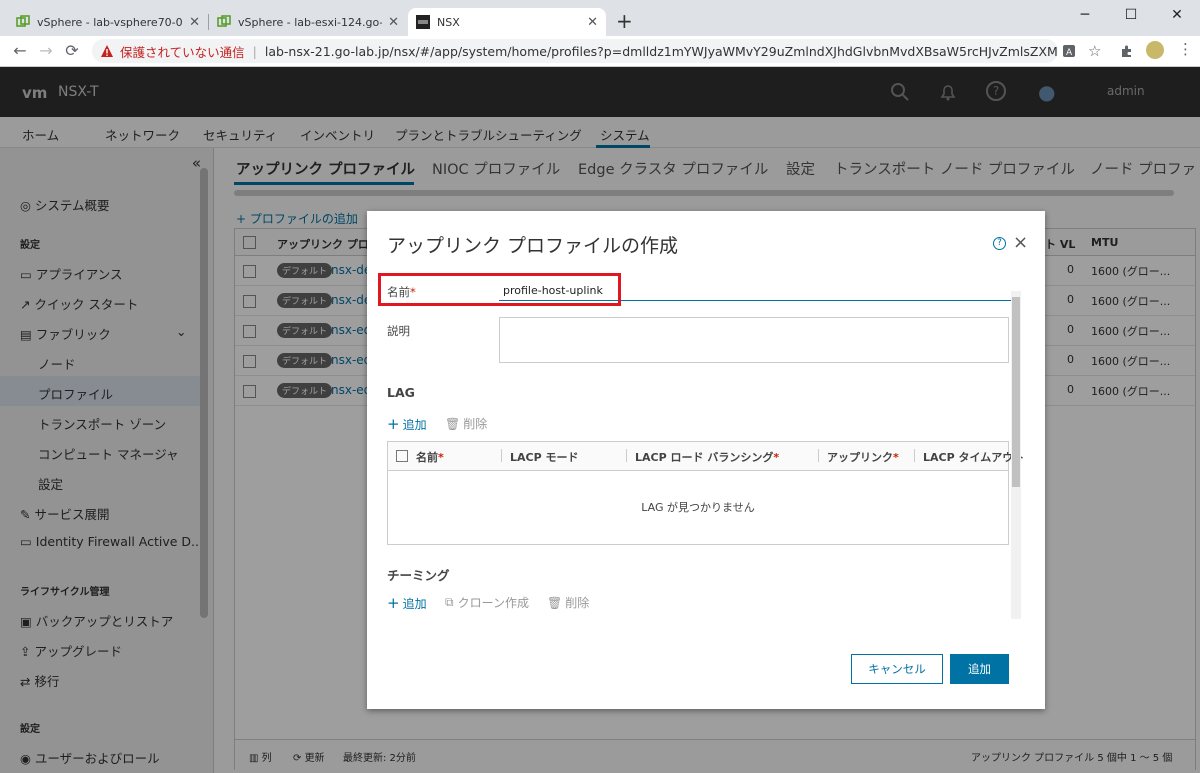 This screenshot has width=1200, height=773. Describe the element at coordinates (402, 456) in the screenshot. I see `lag-select-all-checkbox` at that location.